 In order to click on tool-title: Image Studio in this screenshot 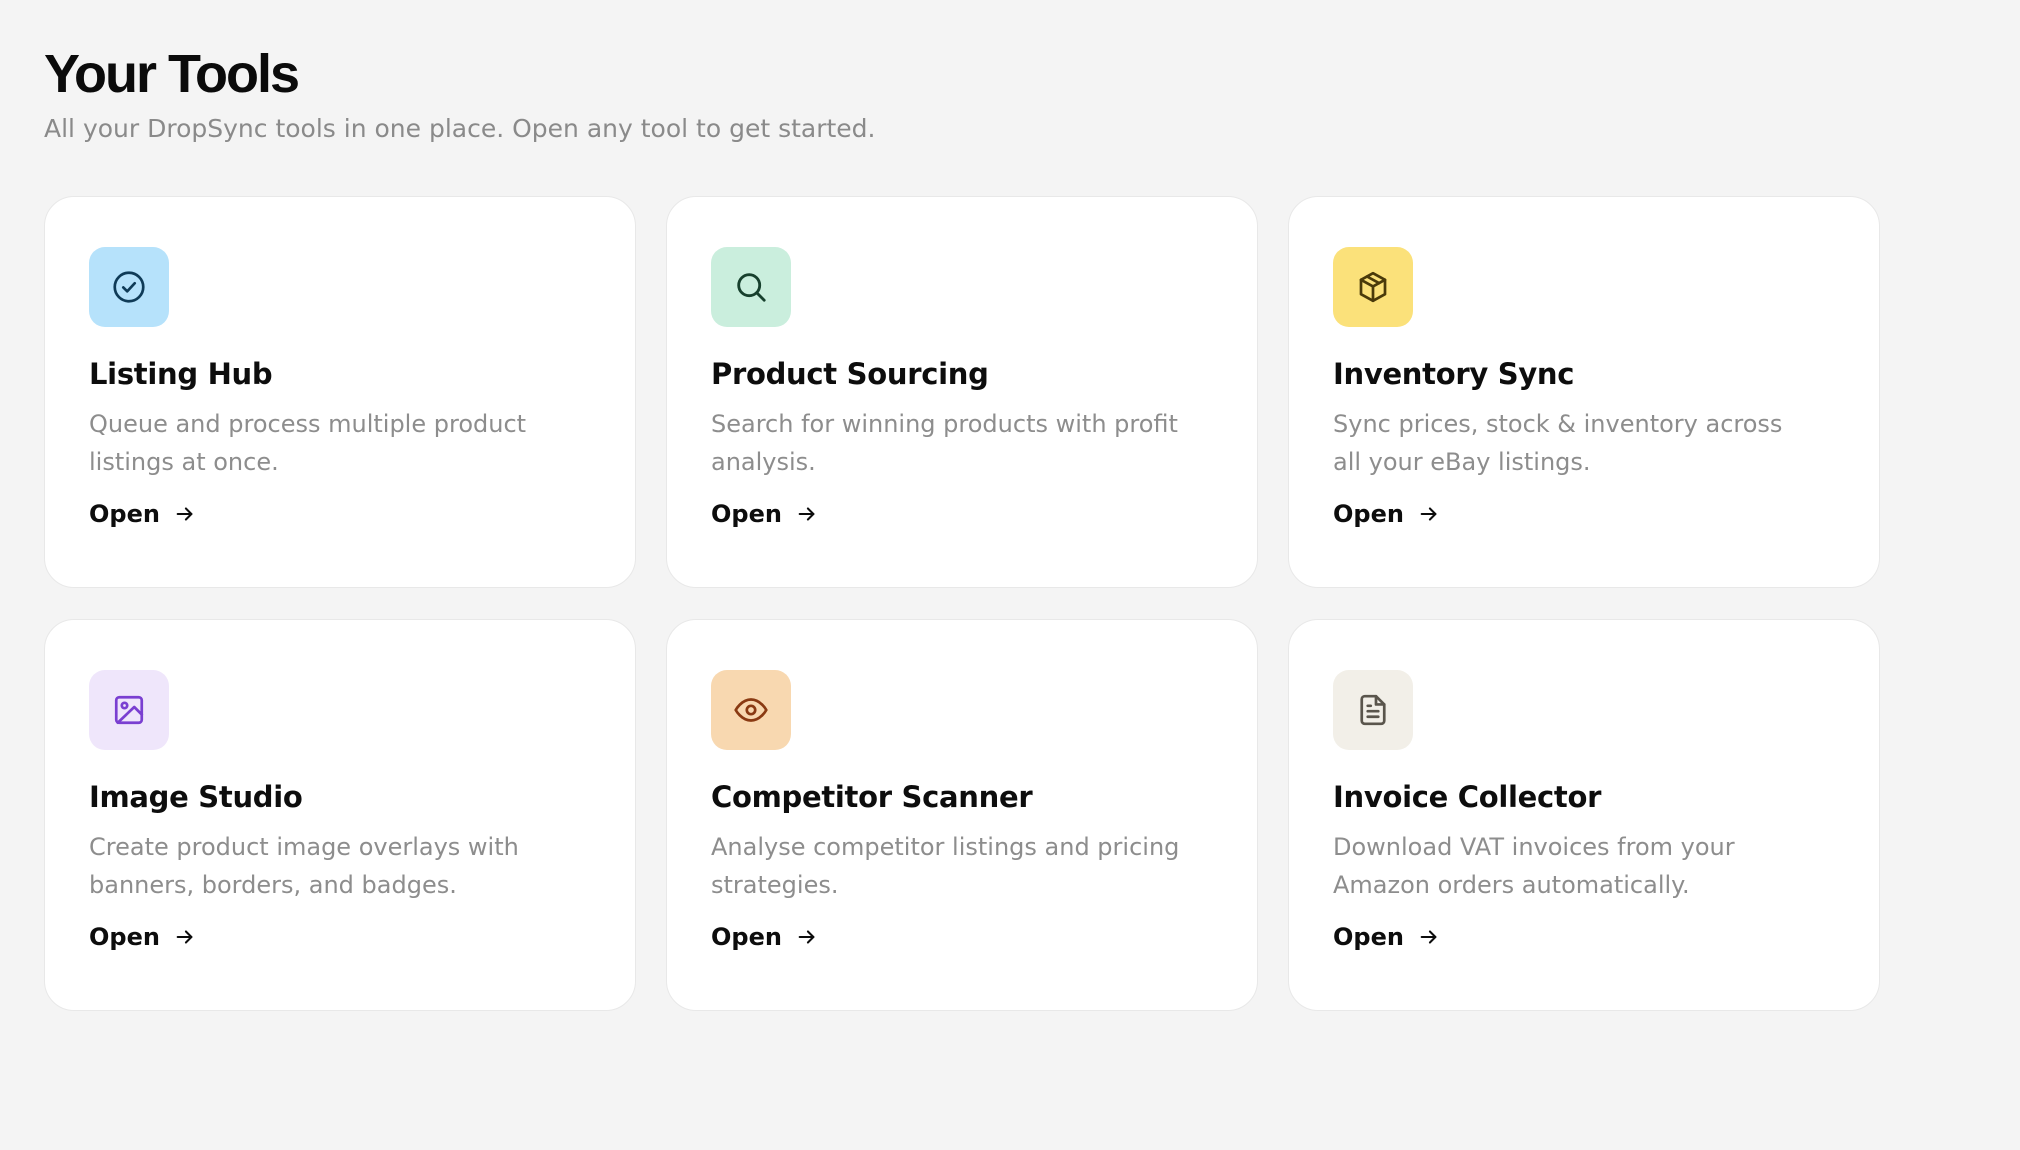, I will do `click(196, 797)`.